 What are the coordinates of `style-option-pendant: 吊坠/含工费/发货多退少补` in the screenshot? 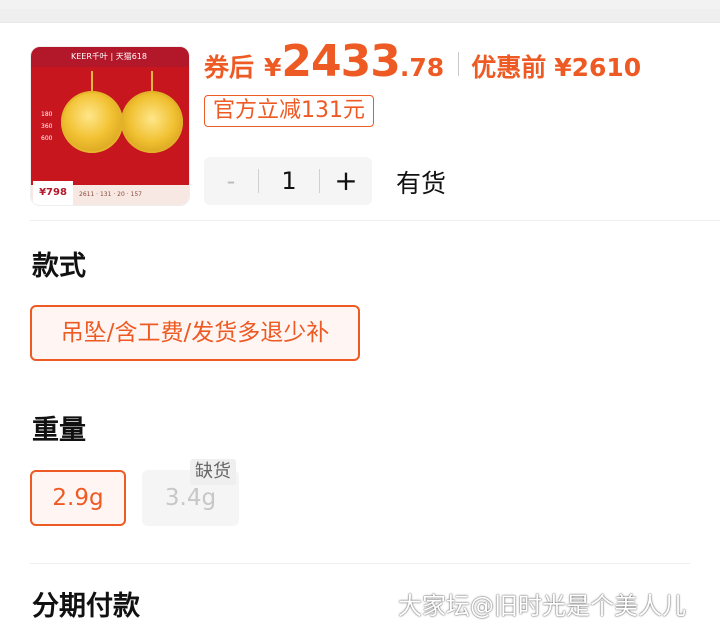 It's located at (195, 333).